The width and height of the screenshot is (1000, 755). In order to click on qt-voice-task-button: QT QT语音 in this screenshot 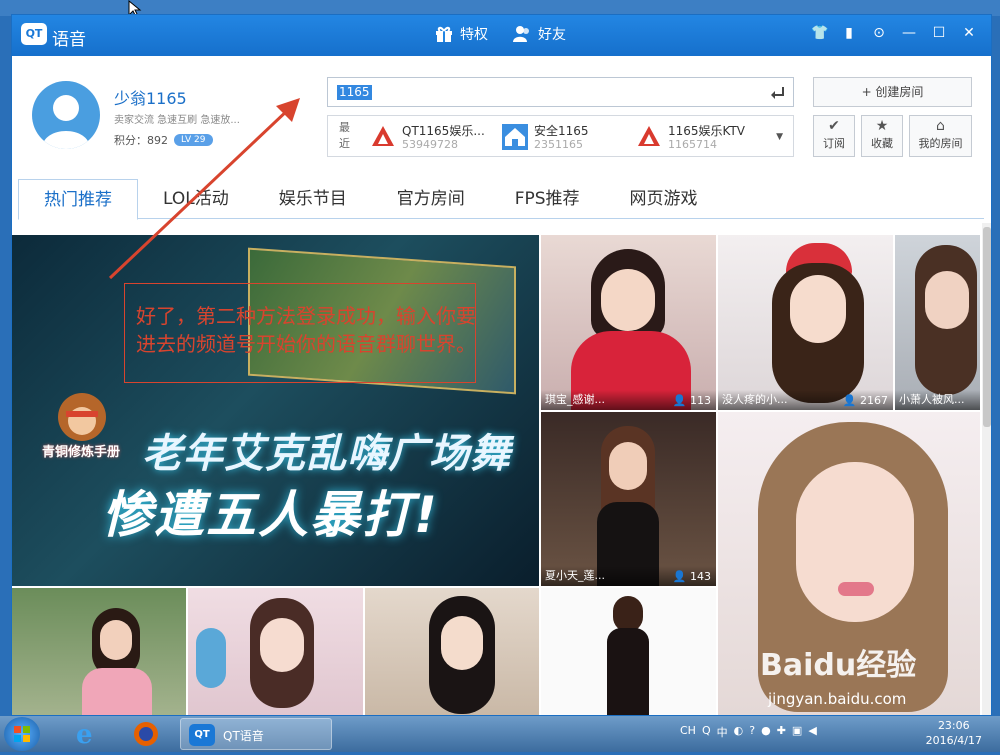, I will do `click(256, 734)`.